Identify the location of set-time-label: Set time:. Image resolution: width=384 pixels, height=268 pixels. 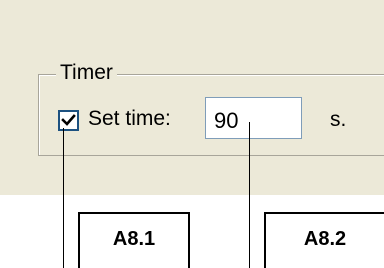
(129, 119).